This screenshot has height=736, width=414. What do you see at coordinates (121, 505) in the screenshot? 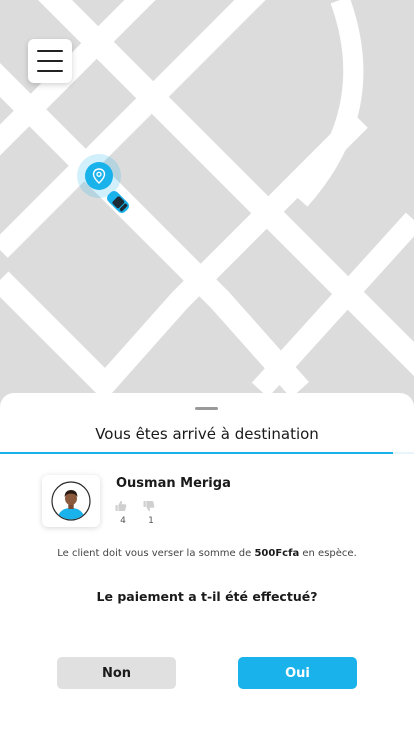
I see `thumbs-up-icon` at bounding box center [121, 505].